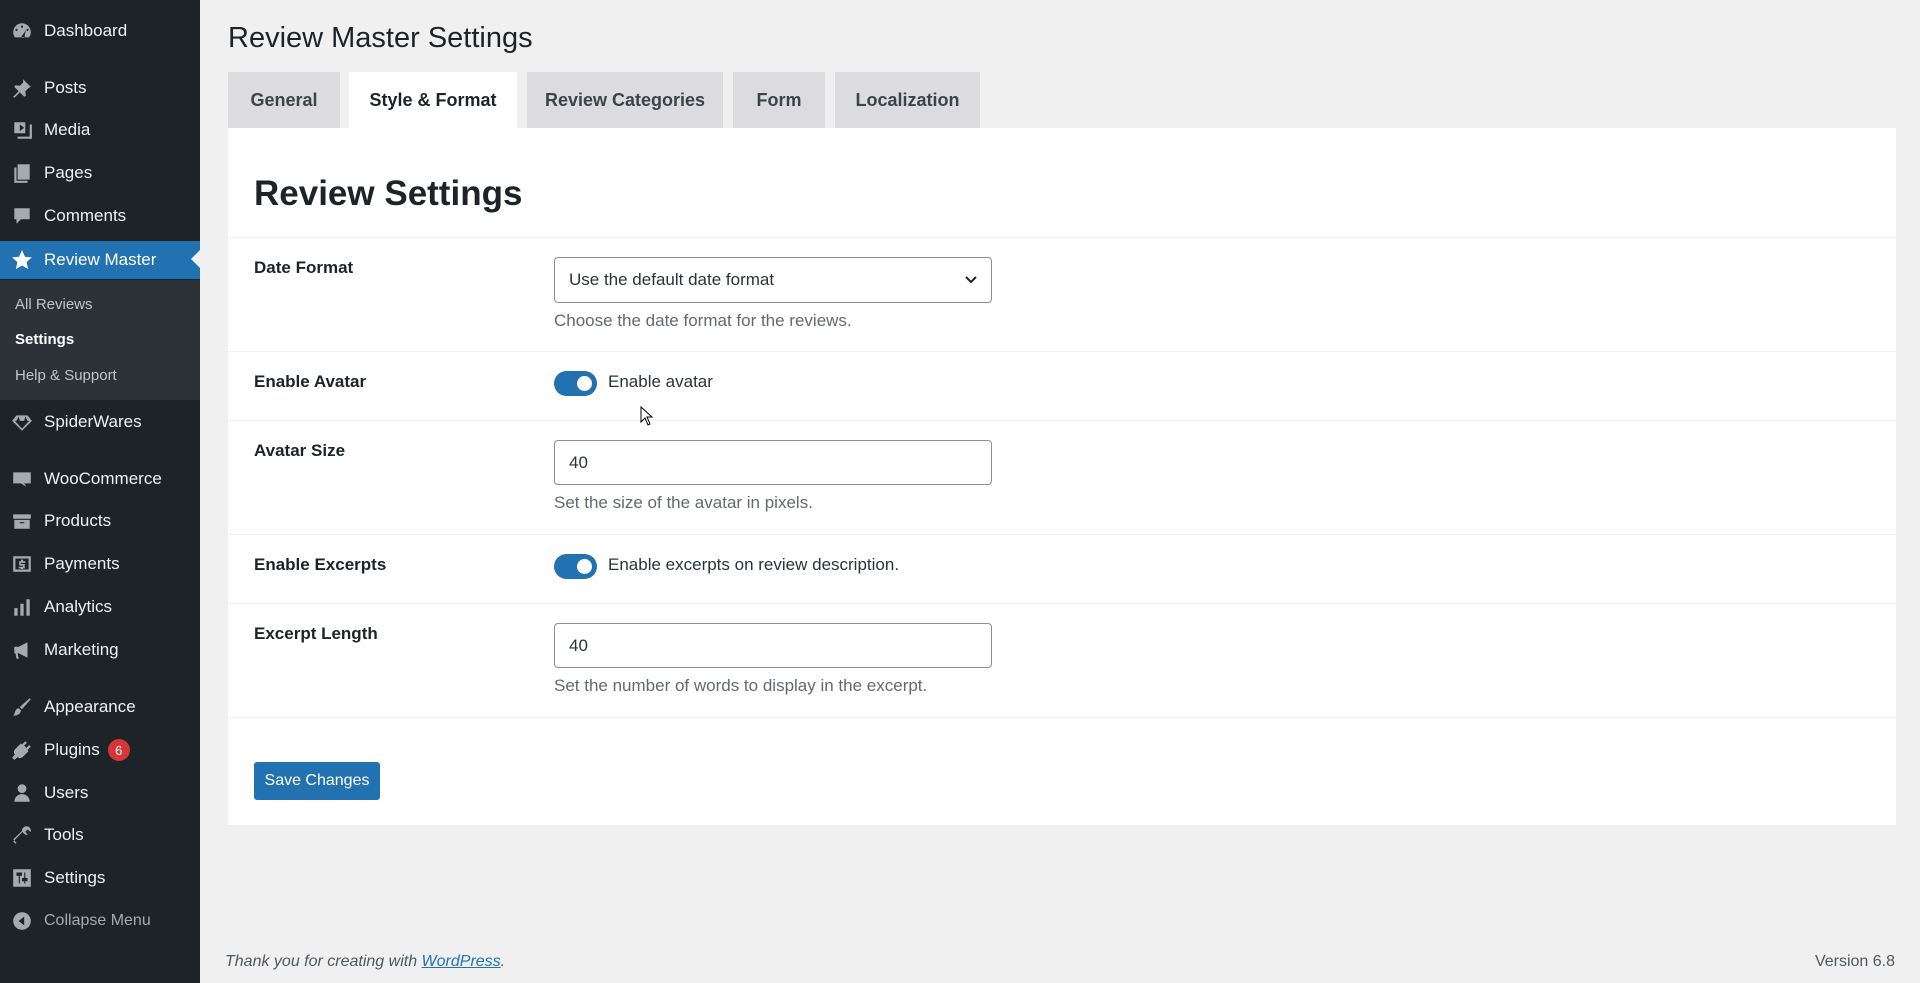 The height and width of the screenshot is (983, 1920). I want to click on collapse-menu-button: Collapse Menu, so click(100, 921).